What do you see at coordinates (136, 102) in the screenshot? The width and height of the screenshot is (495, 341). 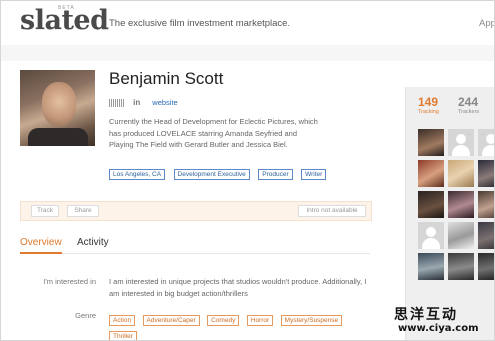 I see `linkedin-icon: in` at bounding box center [136, 102].